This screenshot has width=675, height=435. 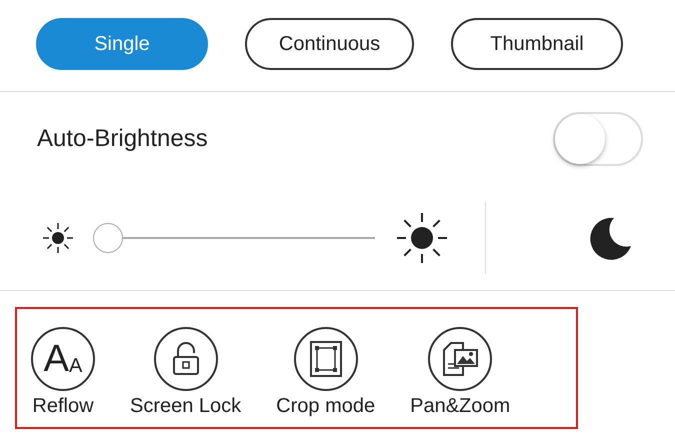 What do you see at coordinates (598, 139) in the screenshot?
I see `auto-brightness-toggle` at bounding box center [598, 139].